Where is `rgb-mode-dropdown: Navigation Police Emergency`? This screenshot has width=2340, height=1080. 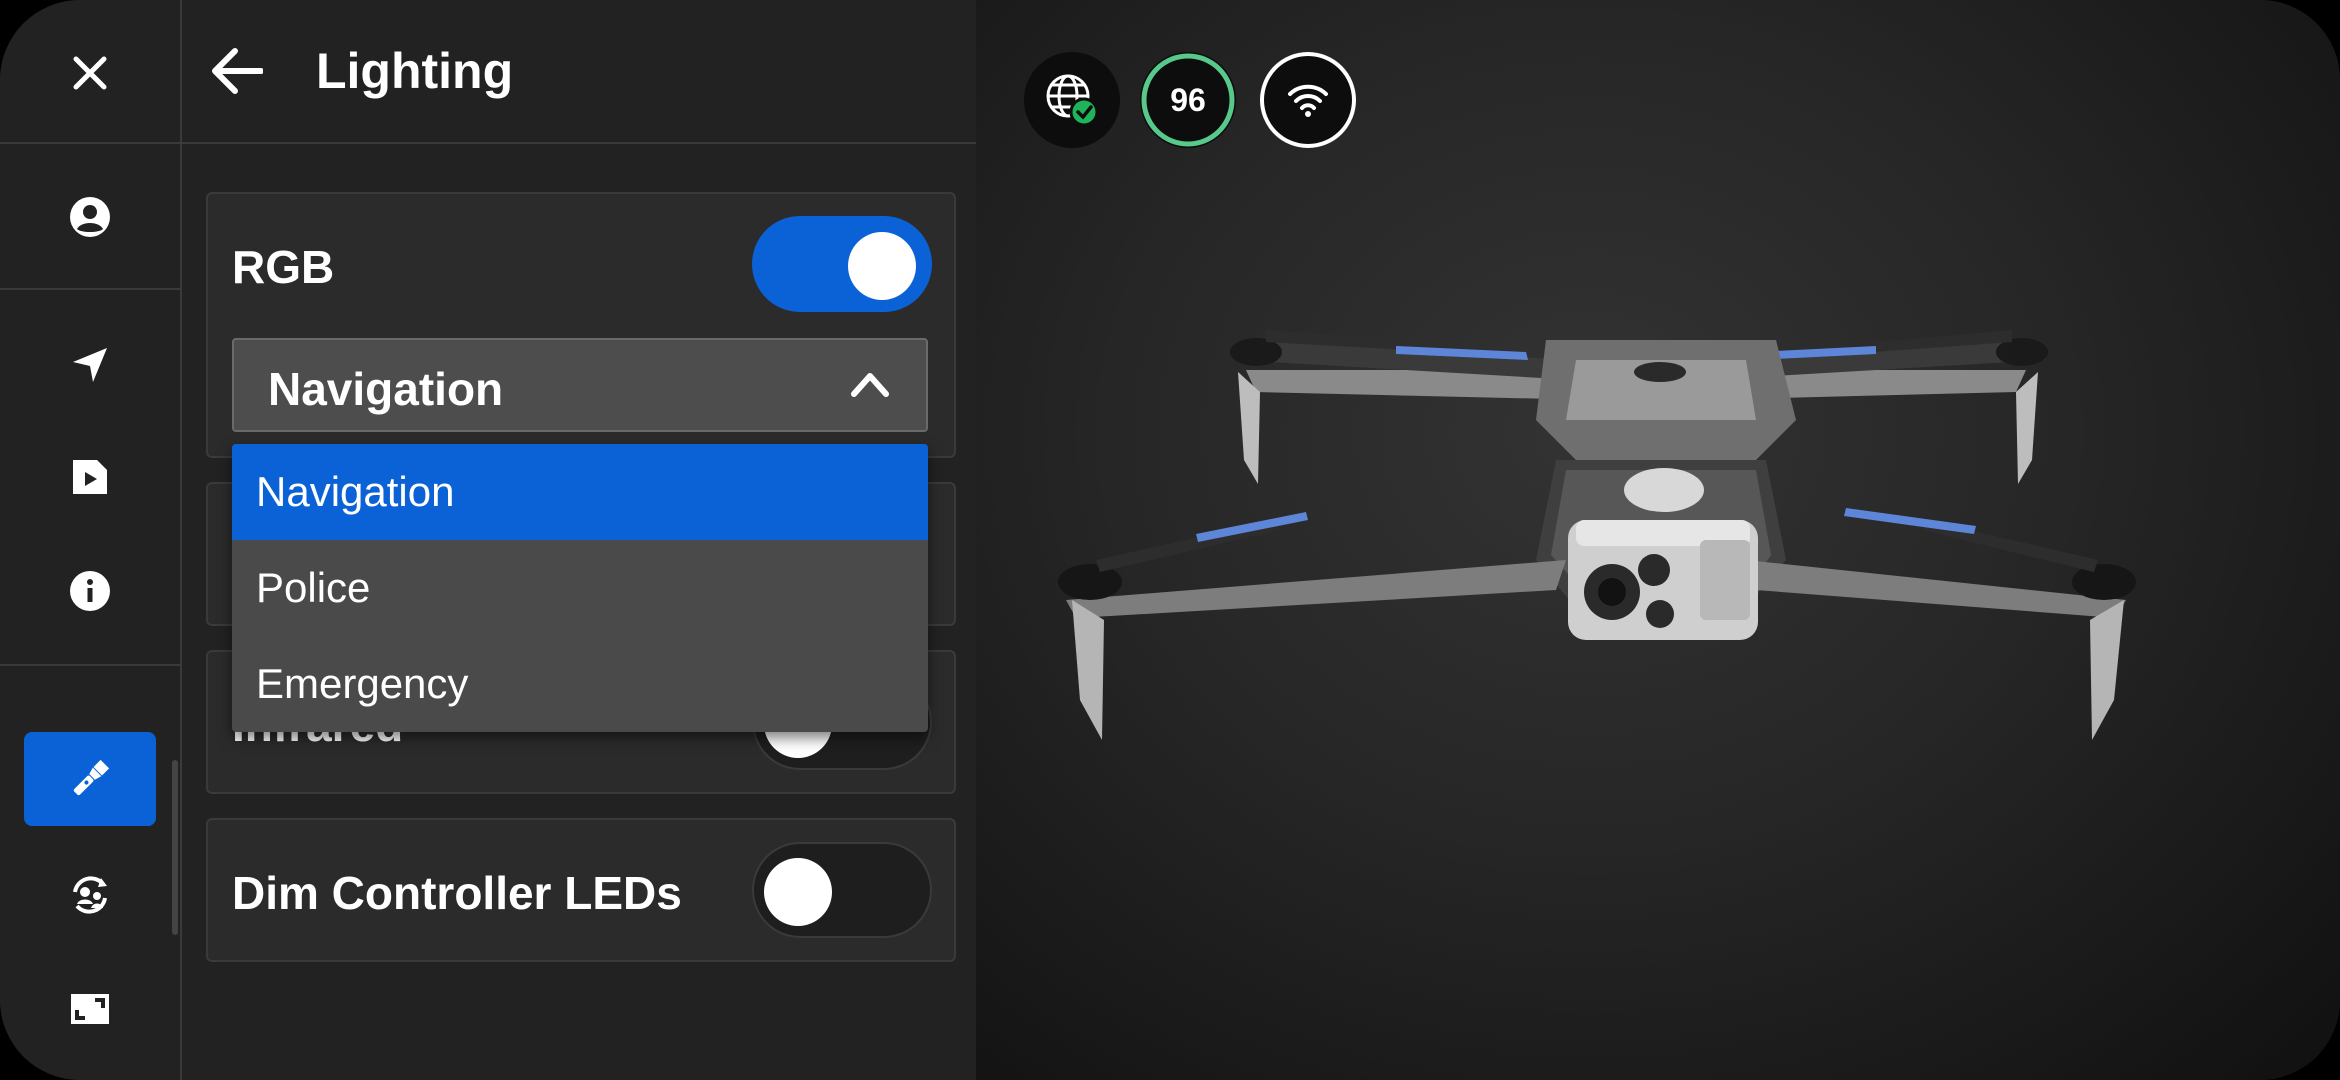 rgb-mode-dropdown: Navigation Police Emergency is located at coordinates (580, 588).